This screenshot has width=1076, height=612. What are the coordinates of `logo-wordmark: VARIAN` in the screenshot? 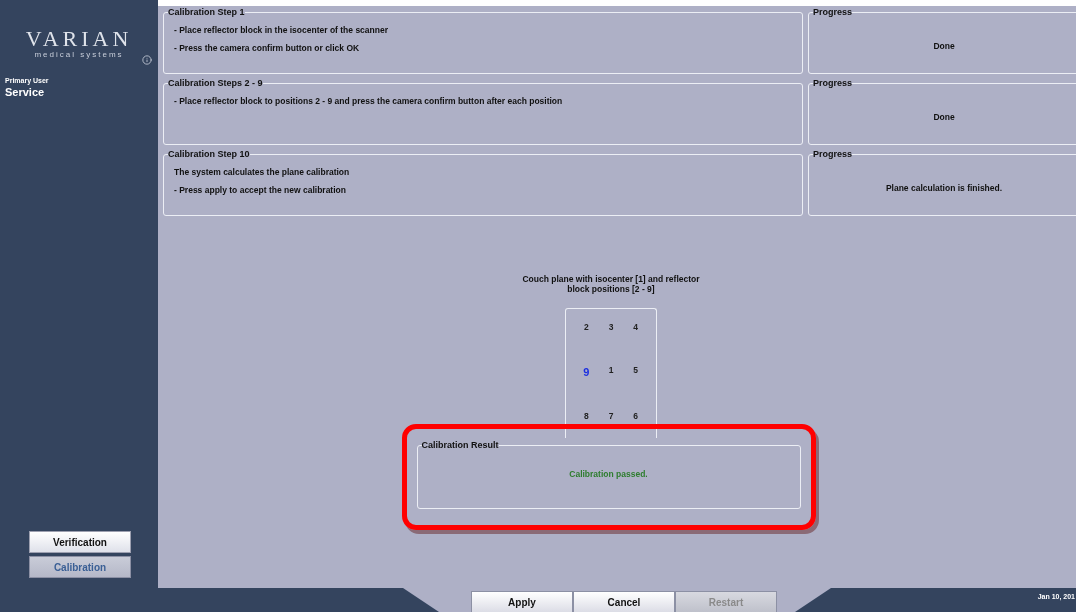 It's located at (79, 39).